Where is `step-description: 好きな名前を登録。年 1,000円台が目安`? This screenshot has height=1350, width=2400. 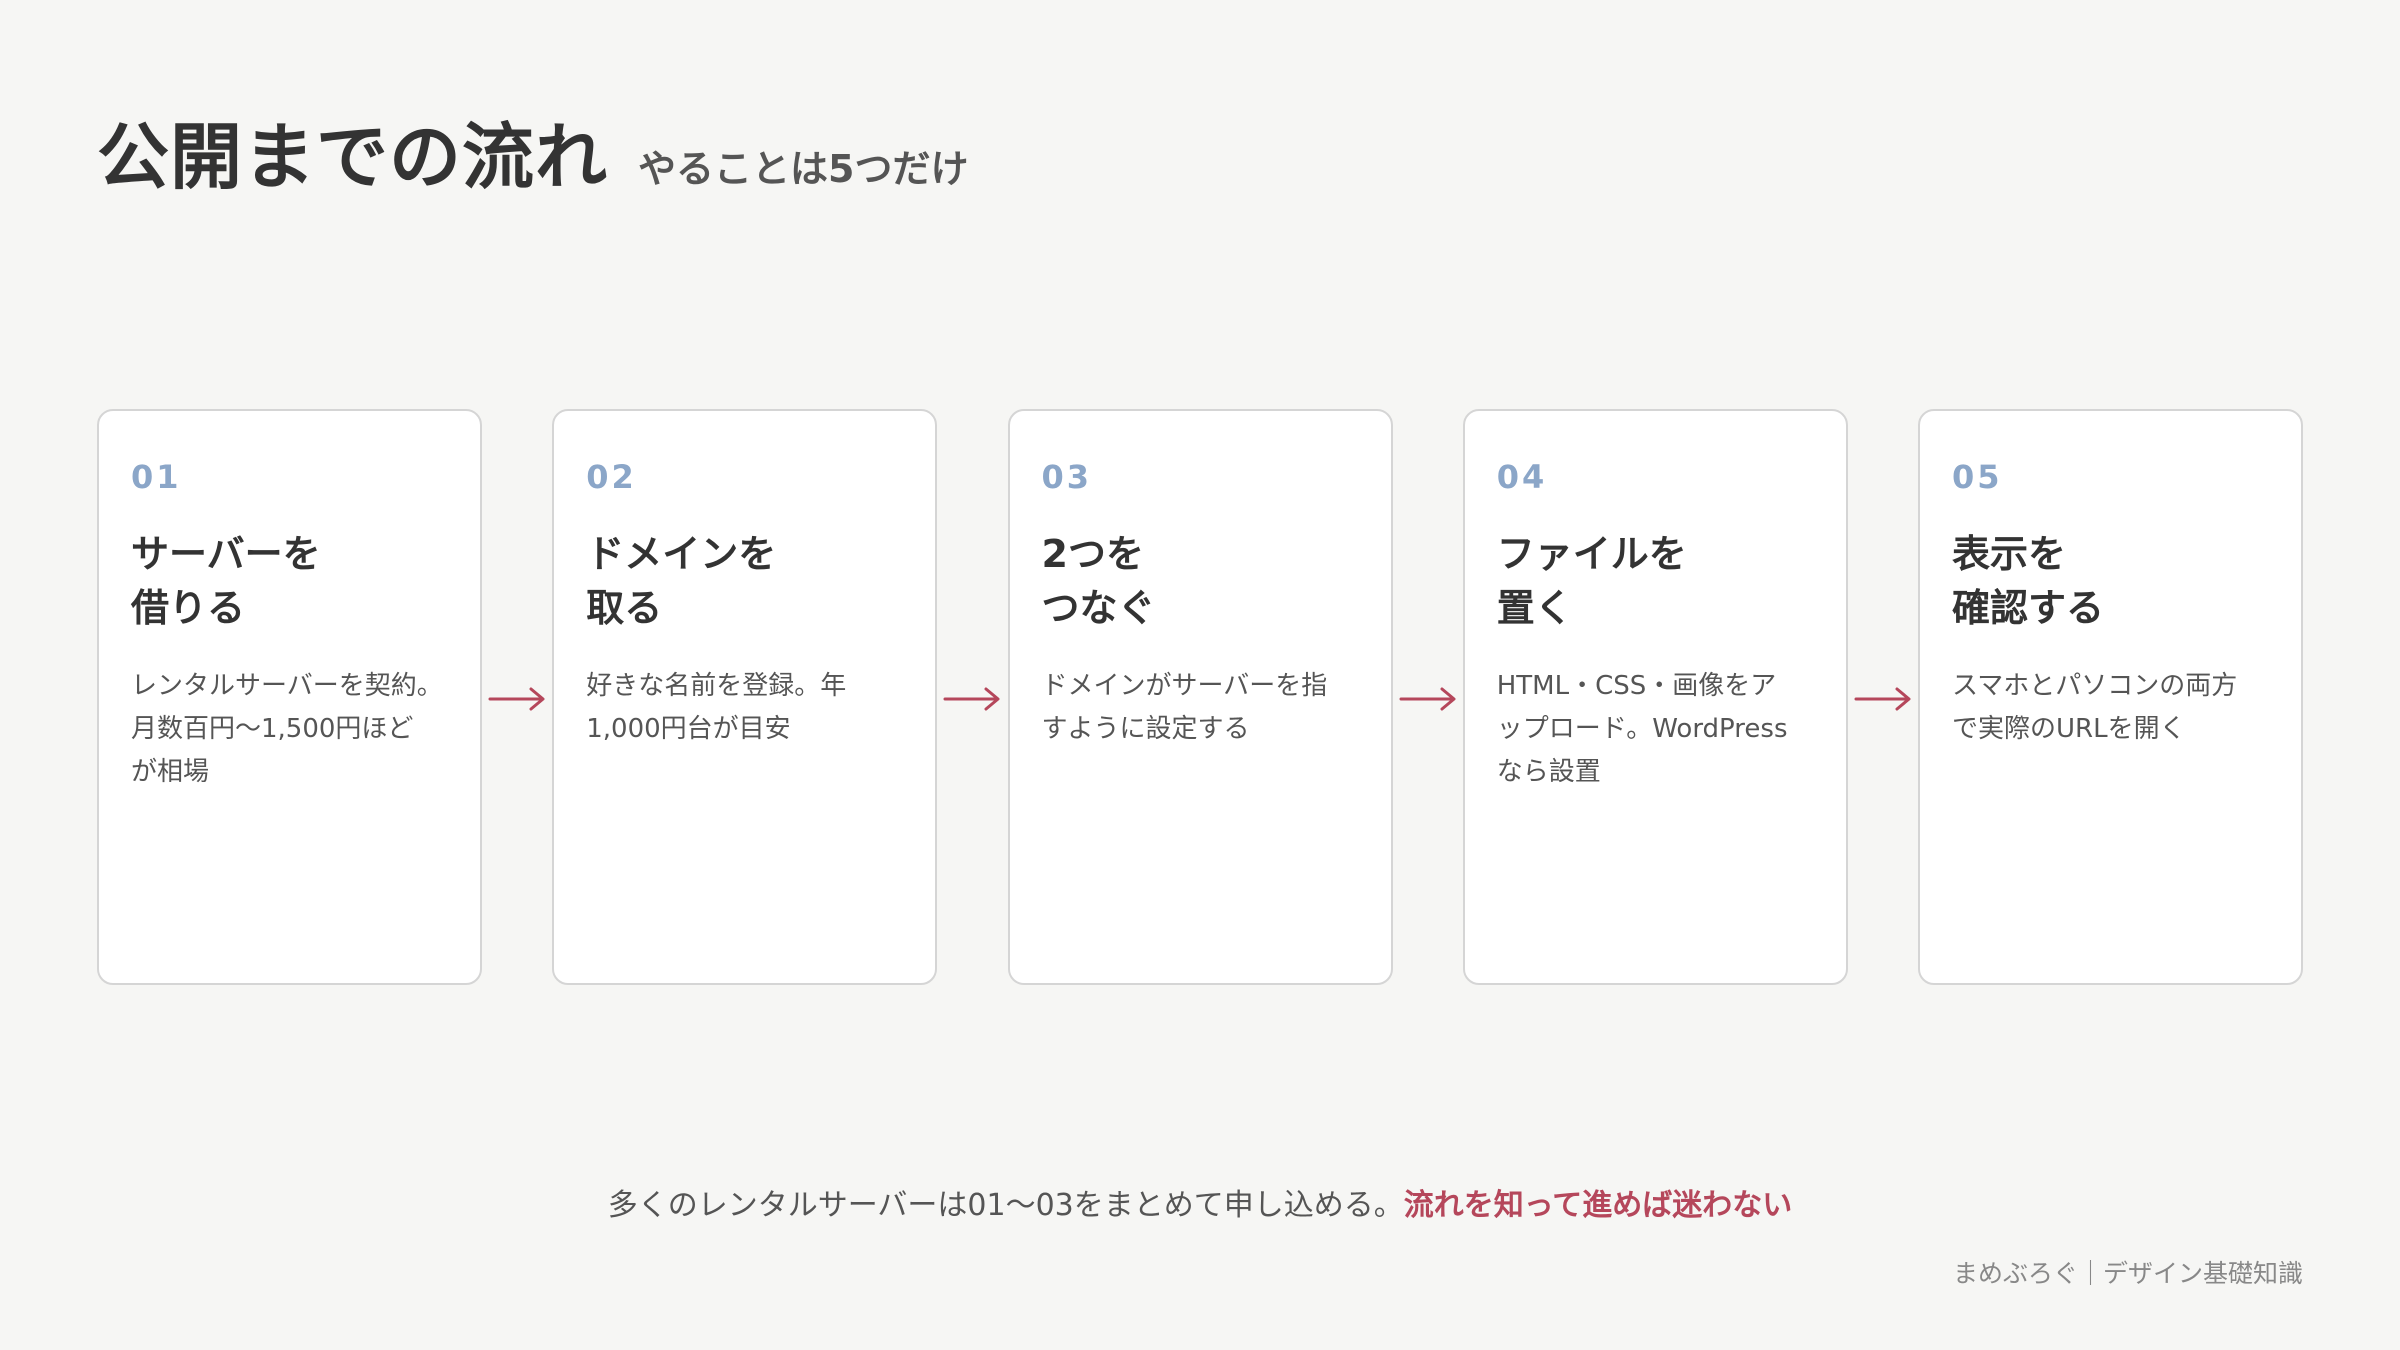 step-description: 好きな名前を登録。年 1,000円台が目安 is located at coordinates (716, 707).